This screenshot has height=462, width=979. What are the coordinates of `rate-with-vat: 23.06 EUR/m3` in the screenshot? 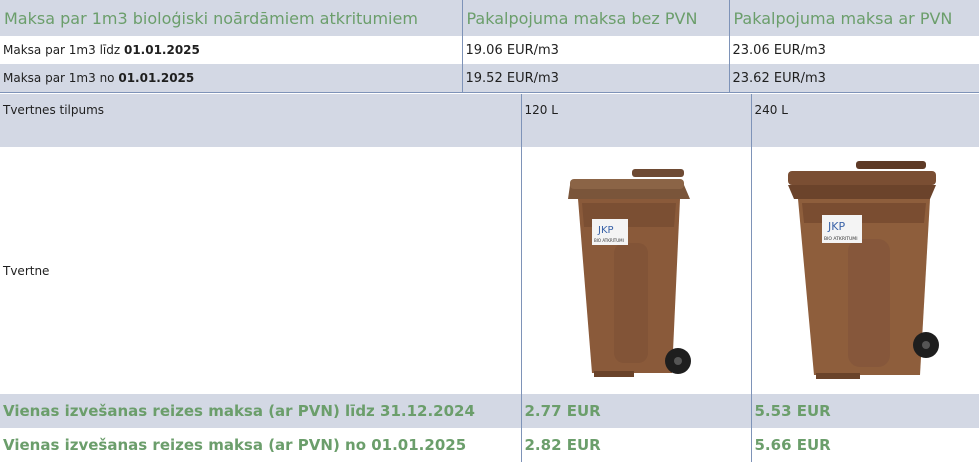 It's located at (854, 50).